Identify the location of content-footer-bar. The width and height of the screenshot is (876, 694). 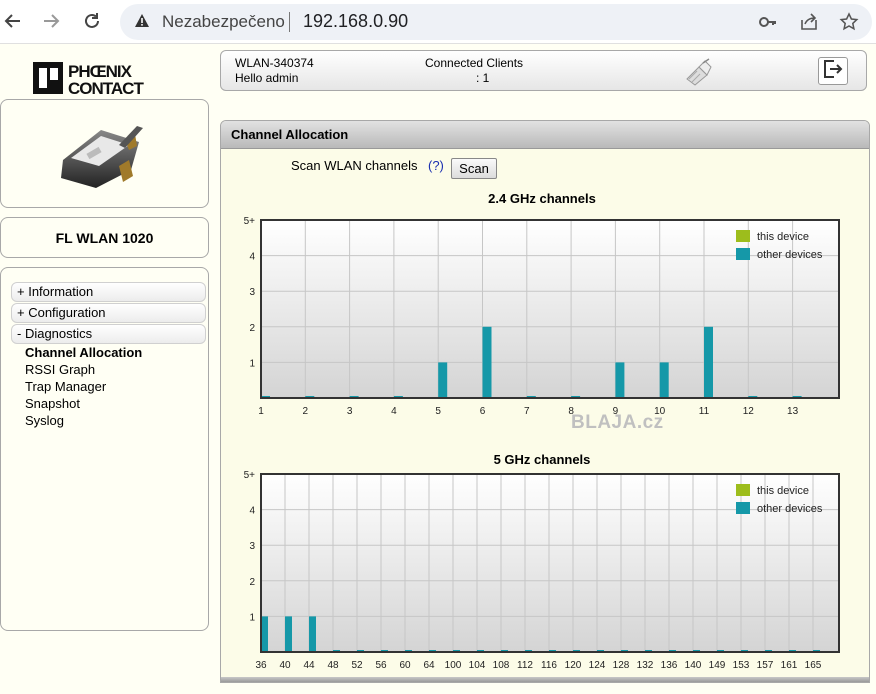
(545, 679).